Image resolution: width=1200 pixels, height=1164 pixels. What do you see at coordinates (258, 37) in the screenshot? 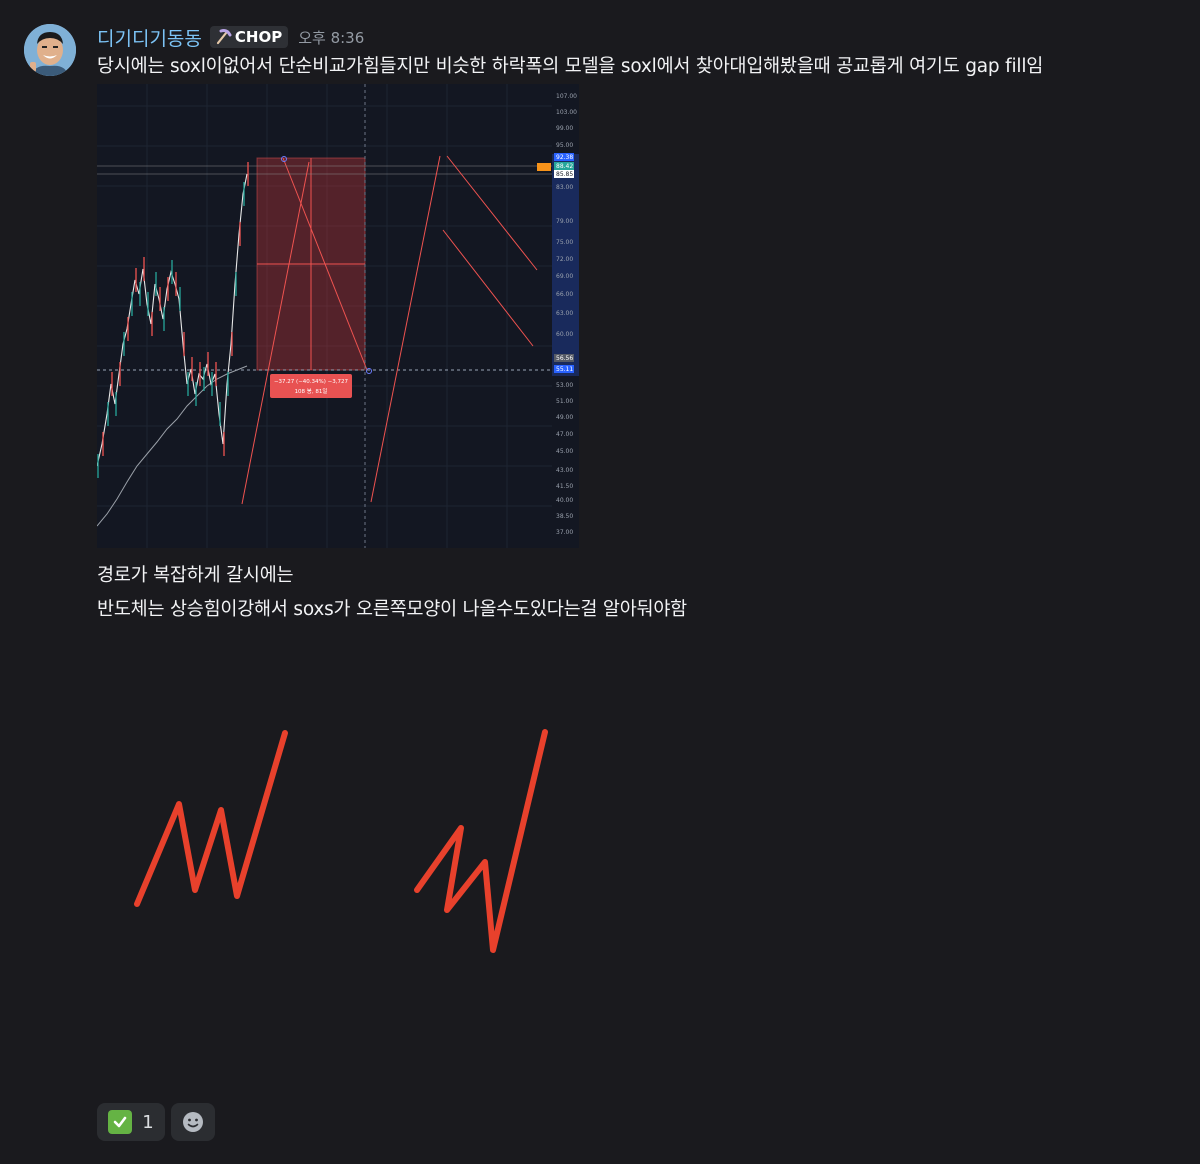
I see `role-label: CHOP` at bounding box center [258, 37].